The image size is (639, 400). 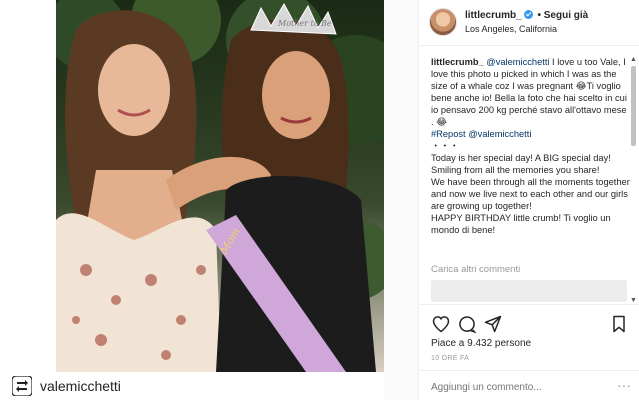 I want to click on caption-username: littlecrumb_, so click(x=457, y=62).